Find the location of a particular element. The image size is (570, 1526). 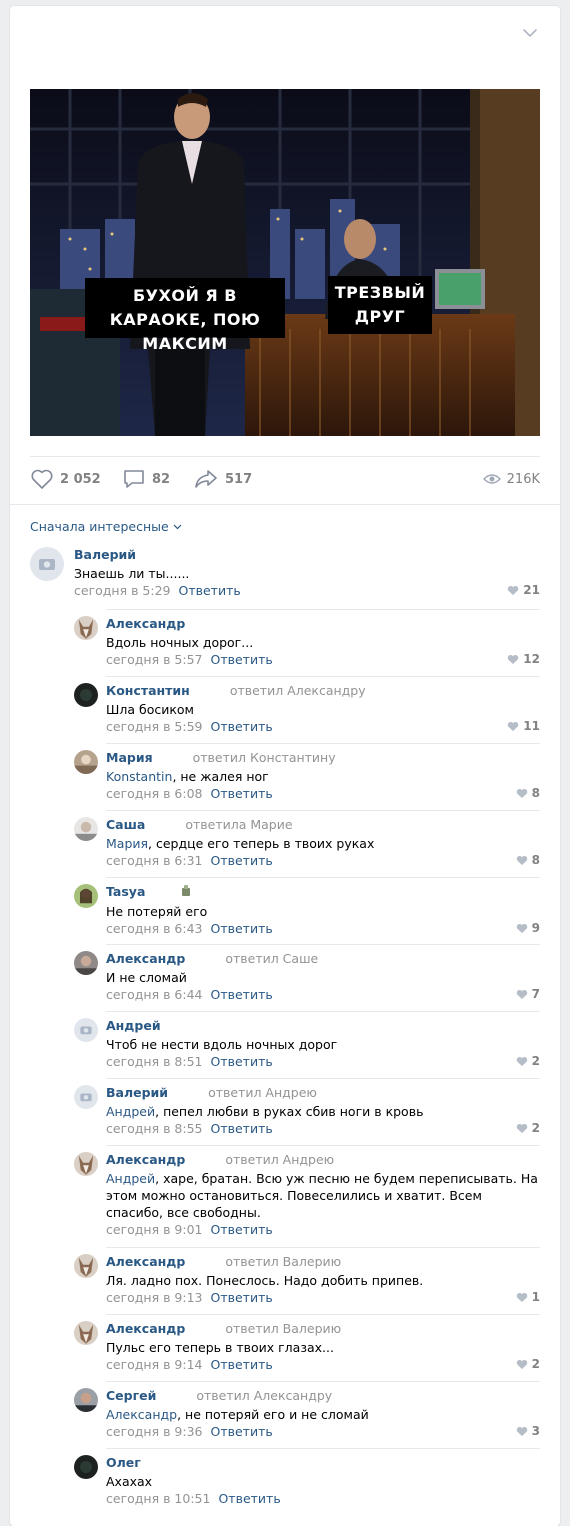

comment-timestamp: сегодня в 5:57 is located at coordinates (154, 659).